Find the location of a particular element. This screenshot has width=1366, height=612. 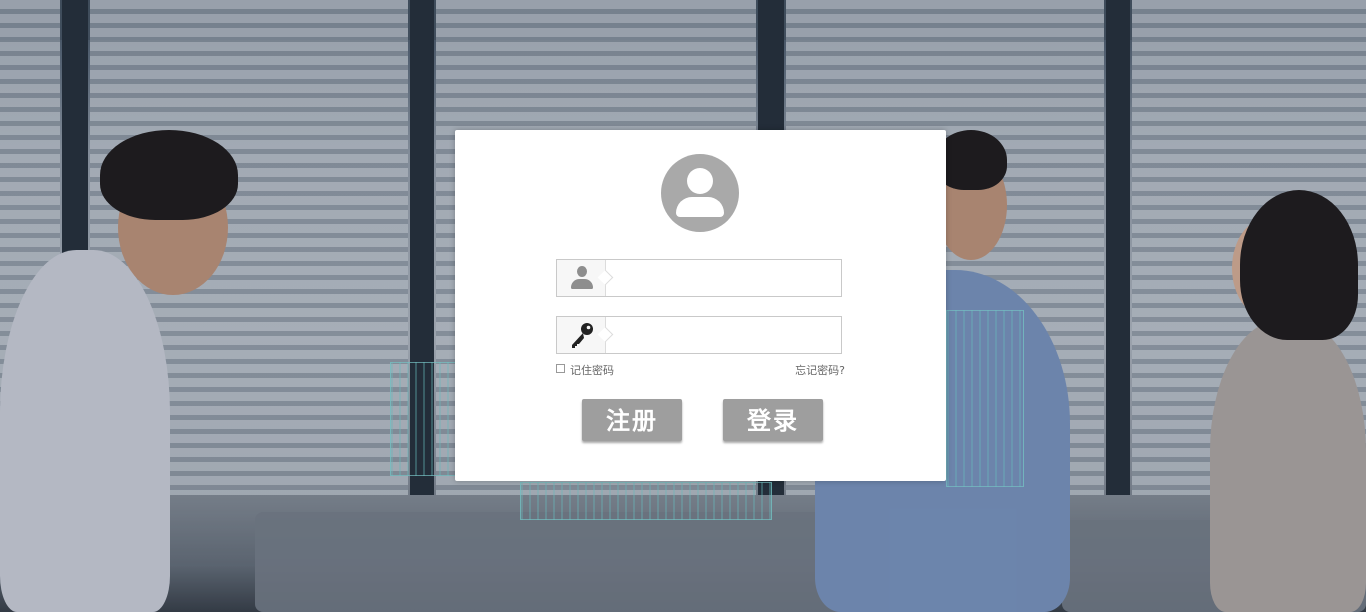

username-input is located at coordinates (727, 279).